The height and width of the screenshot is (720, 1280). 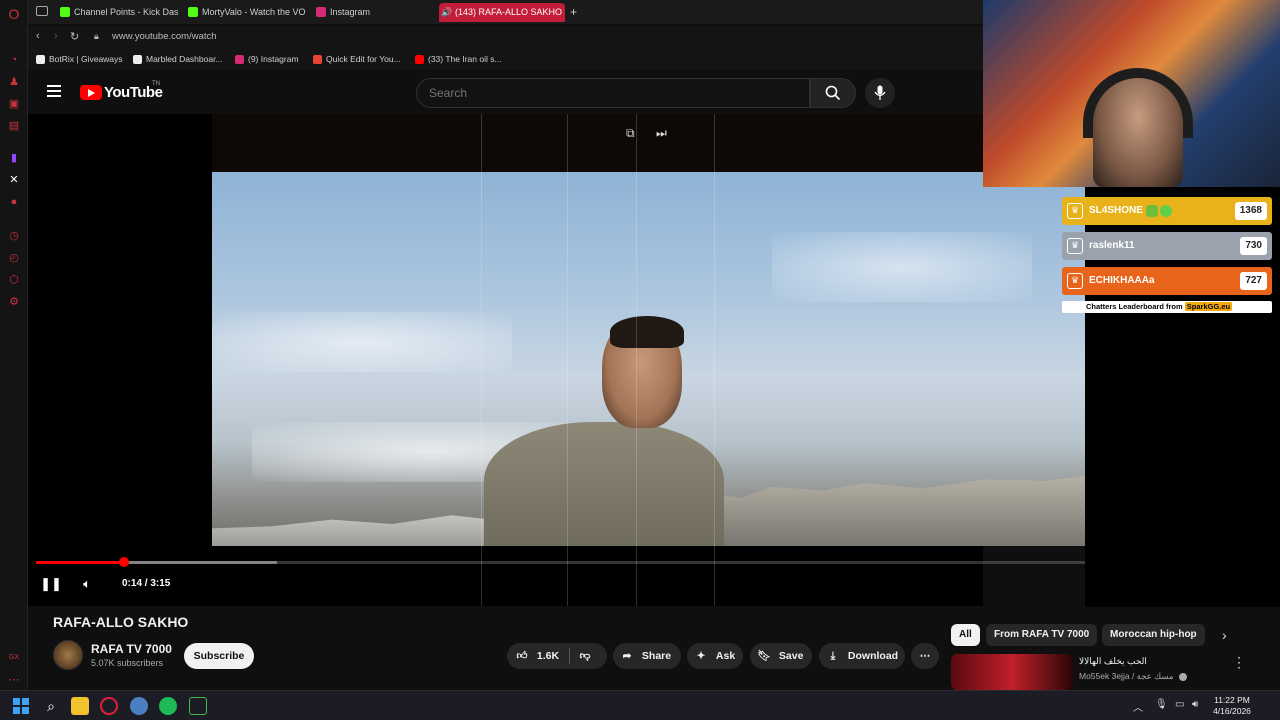 What do you see at coordinates (87, 584) in the screenshot?
I see `volume-button: 🔈︎` at bounding box center [87, 584].